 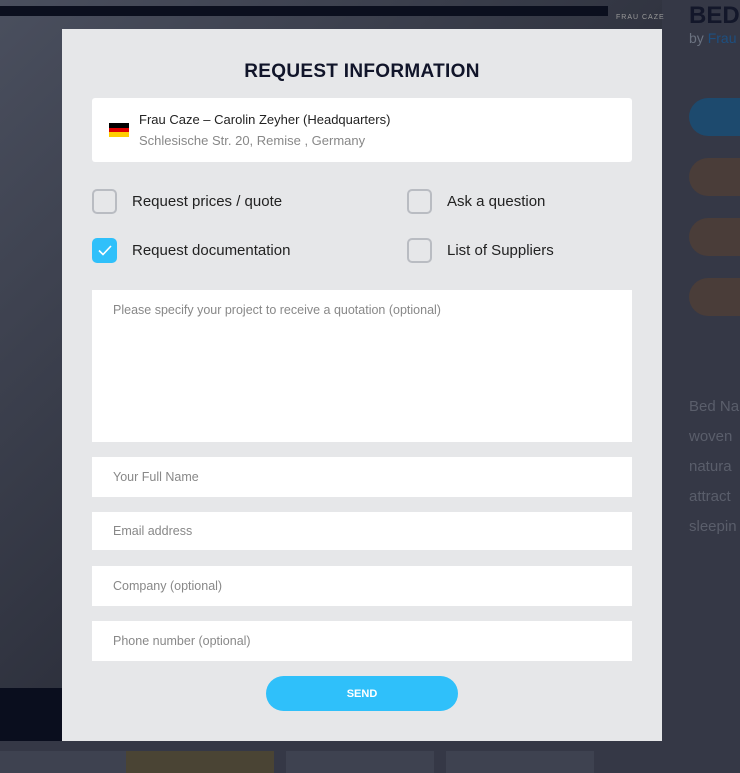 I want to click on option-label: Request prices / quote, so click(x=207, y=201).